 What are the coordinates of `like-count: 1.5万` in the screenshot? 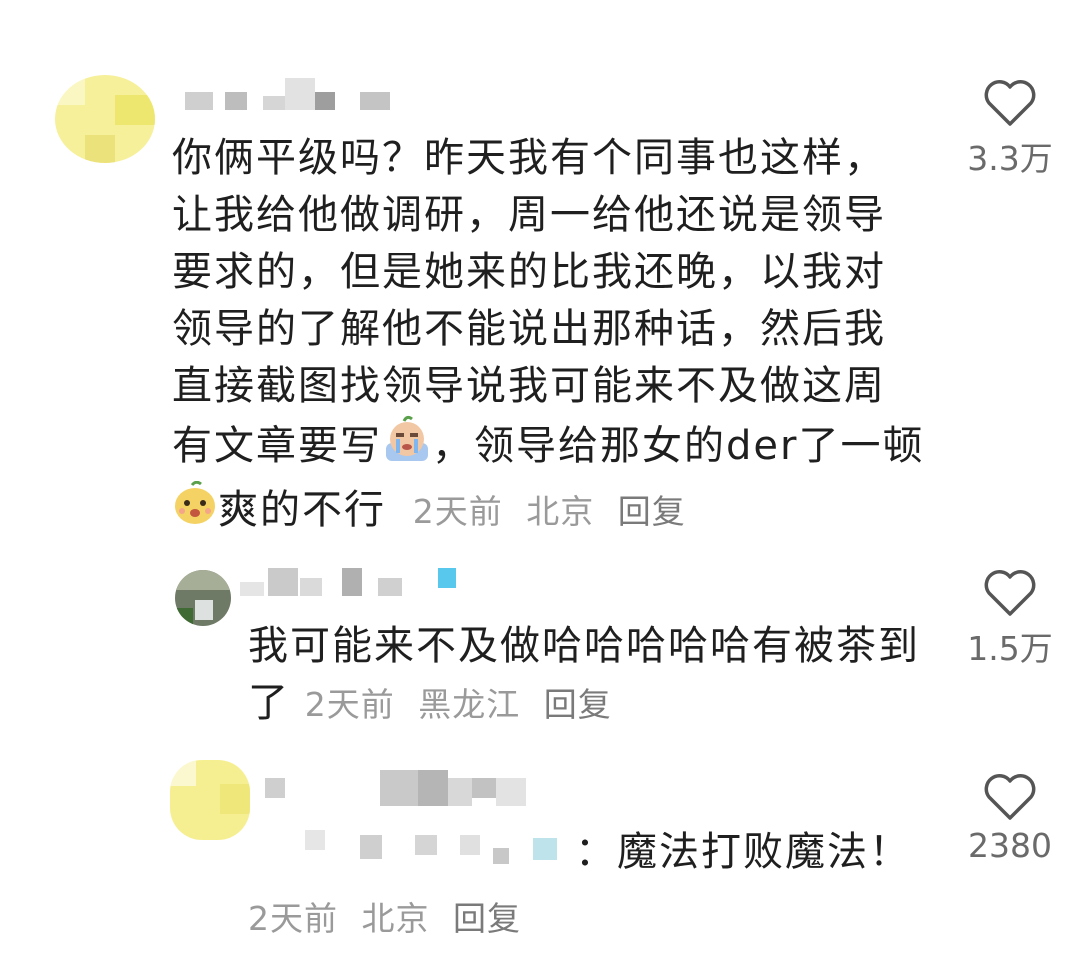 It's located at (1010, 648).